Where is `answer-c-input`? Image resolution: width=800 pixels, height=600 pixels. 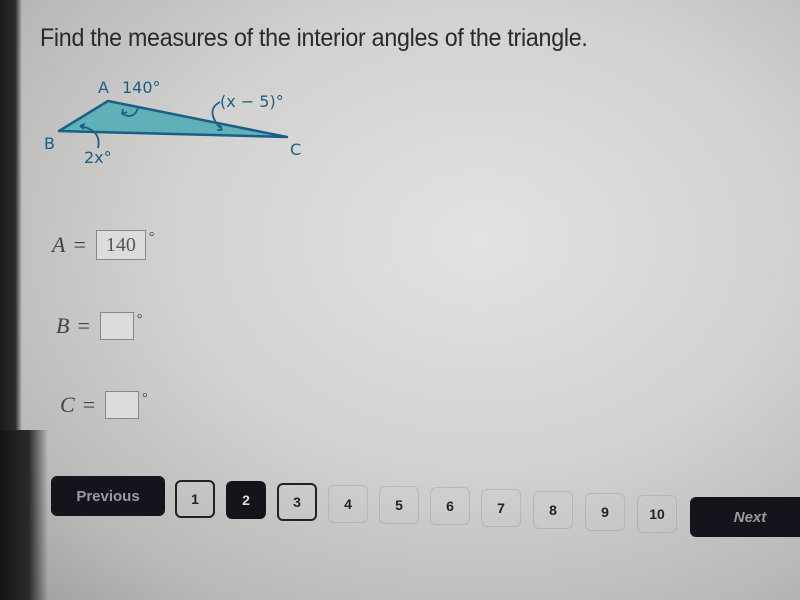 answer-c-input is located at coordinates (122, 405).